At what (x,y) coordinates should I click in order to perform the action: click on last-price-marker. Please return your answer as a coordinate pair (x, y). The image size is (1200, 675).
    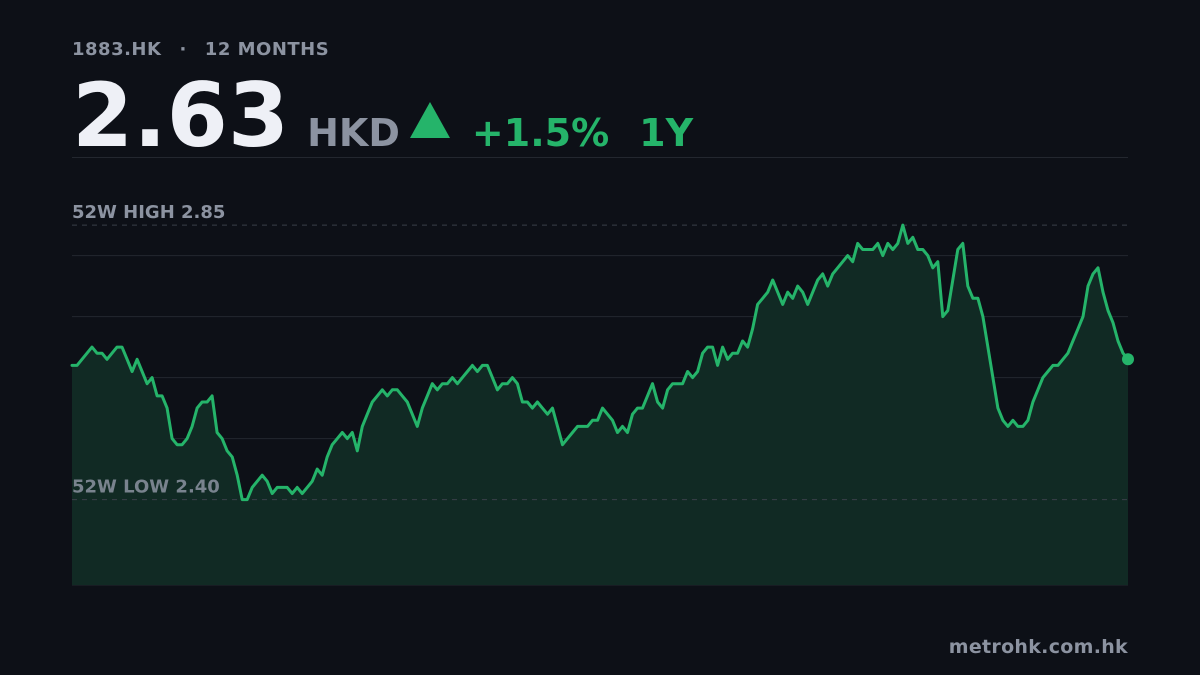
    Looking at the image, I should click on (1128, 359).